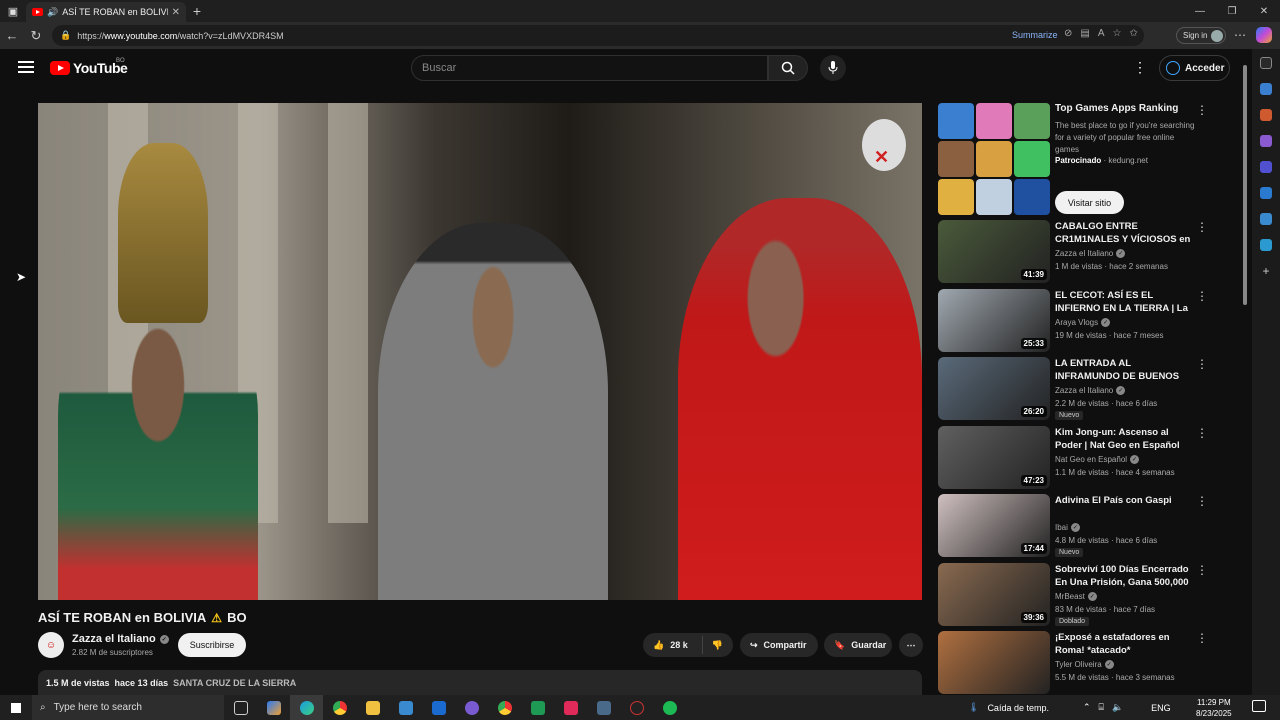  What do you see at coordinates (1117, 33) in the screenshot?
I see `favorite-star-icon: ☆` at bounding box center [1117, 33].